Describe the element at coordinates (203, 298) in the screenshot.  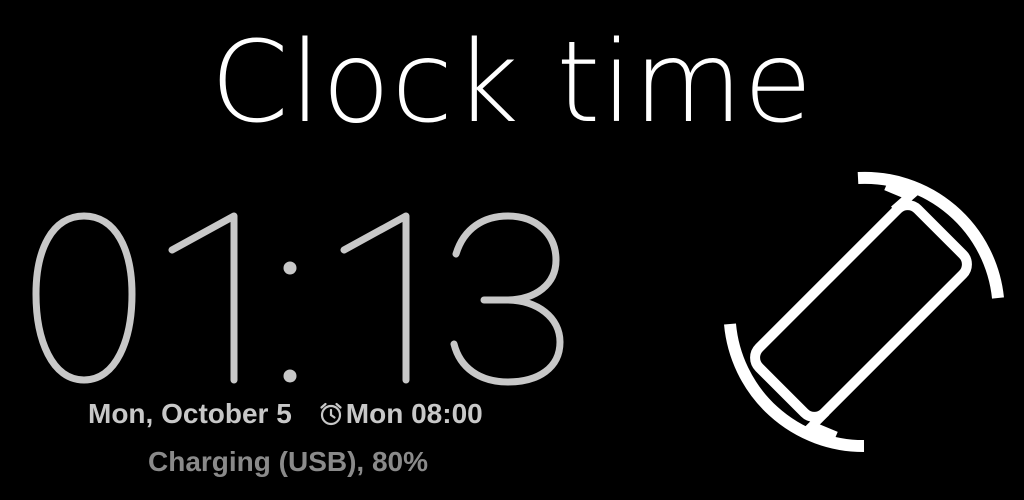
I see `clock-digit-hours-ones` at that location.